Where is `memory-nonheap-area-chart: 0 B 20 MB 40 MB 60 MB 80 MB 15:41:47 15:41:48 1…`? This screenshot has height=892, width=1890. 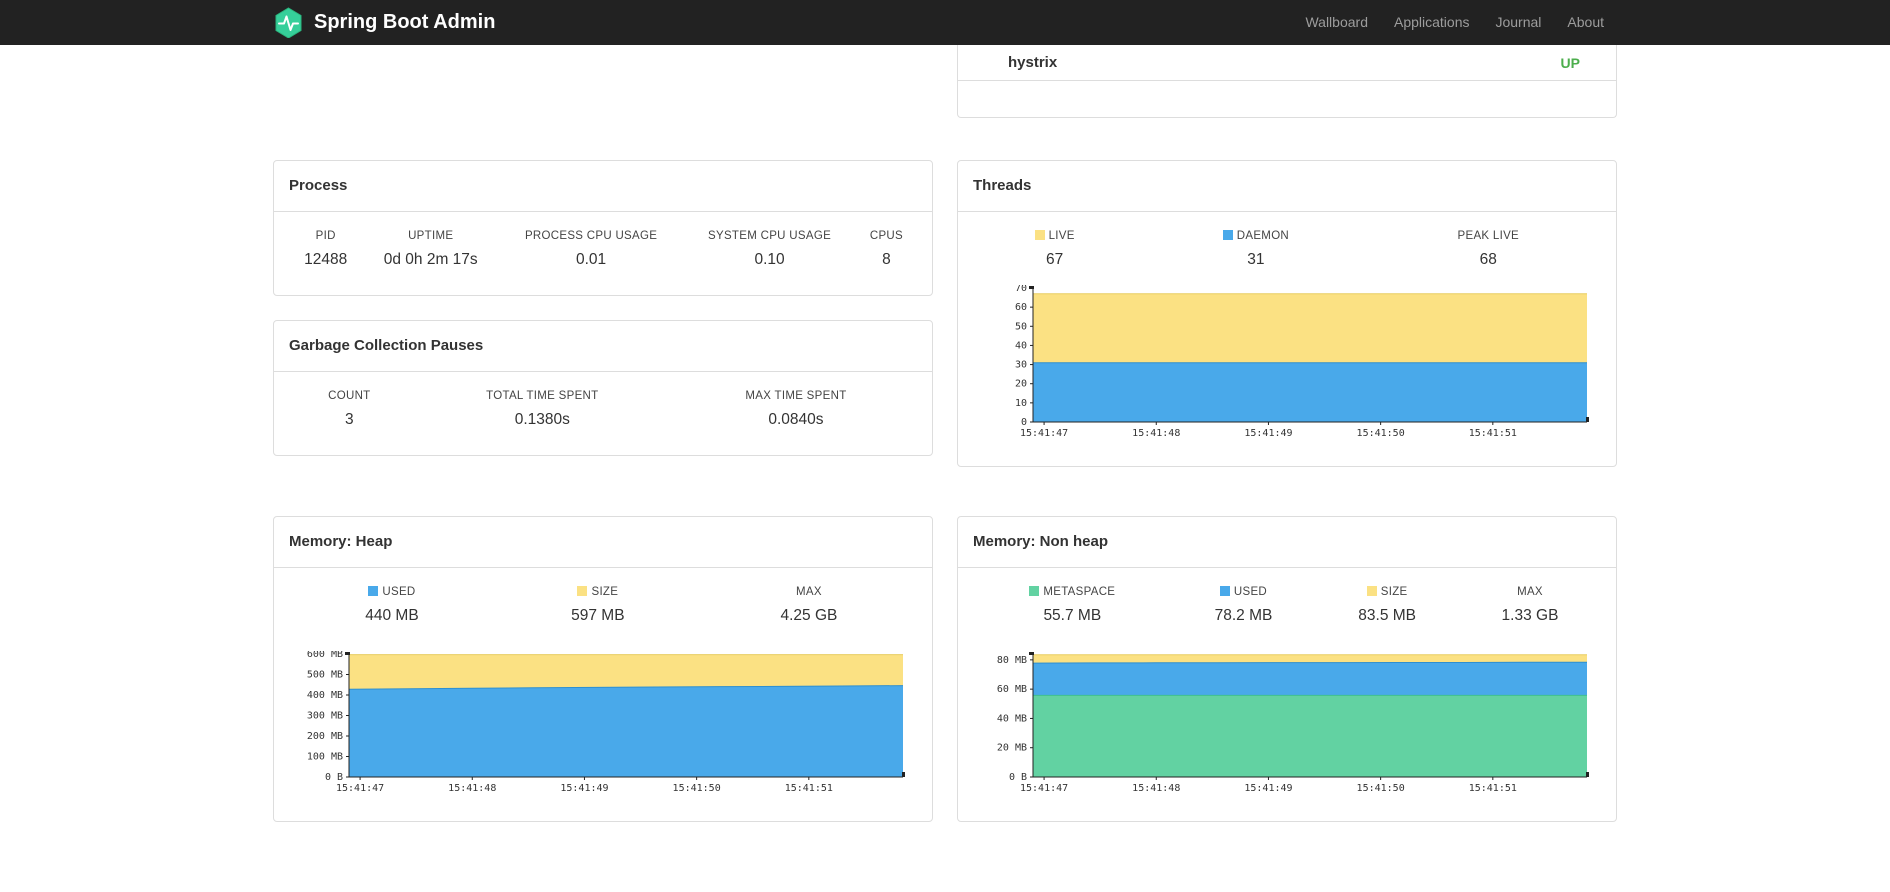 memory-nonheap-area-chart: 0 B 20 MB 40 MB 60 MB 80 MB 15:41:47 15:41:48 1… is located at coordinates (1293, 723).